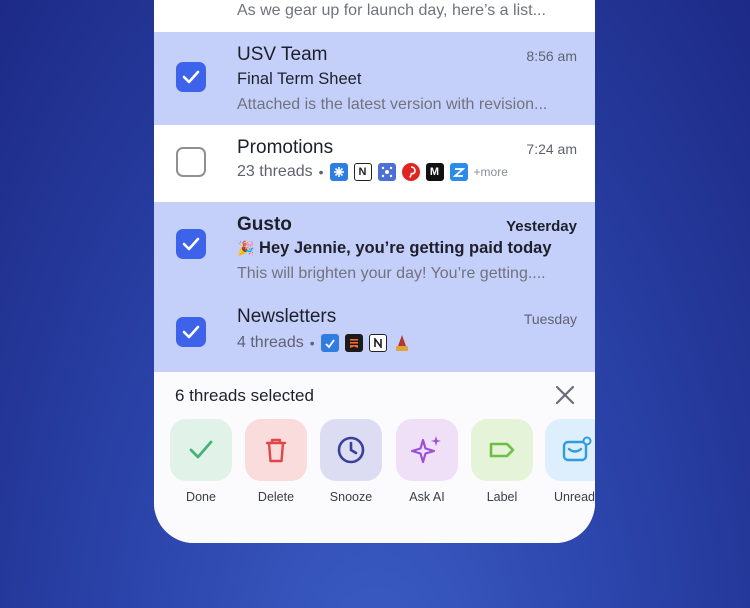 The width and height of the screenshot is (750, 608). I want to click on unread-button: Unread, so click(570, 461).